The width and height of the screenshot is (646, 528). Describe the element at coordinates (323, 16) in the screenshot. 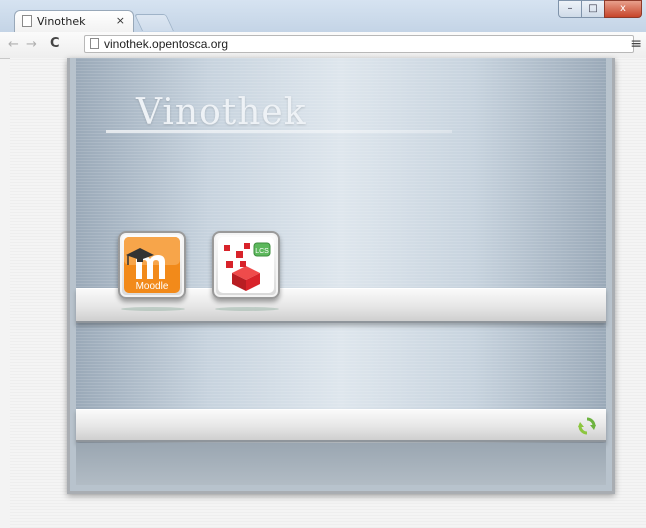

I see `window-titlebar: Vinothek × – □ x` at that location.